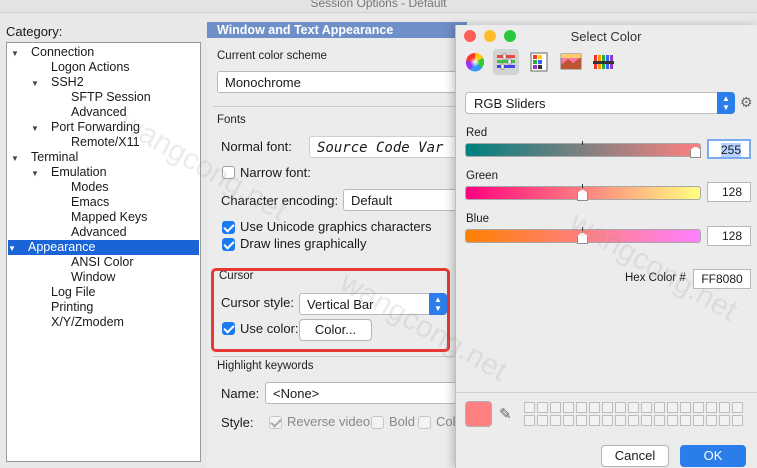 The height and width of the screenshot is (468, 757). Describe the element at coordinates (337, 82) in the screenshot. I see `color-scheme-select: Monochrome` at that location.